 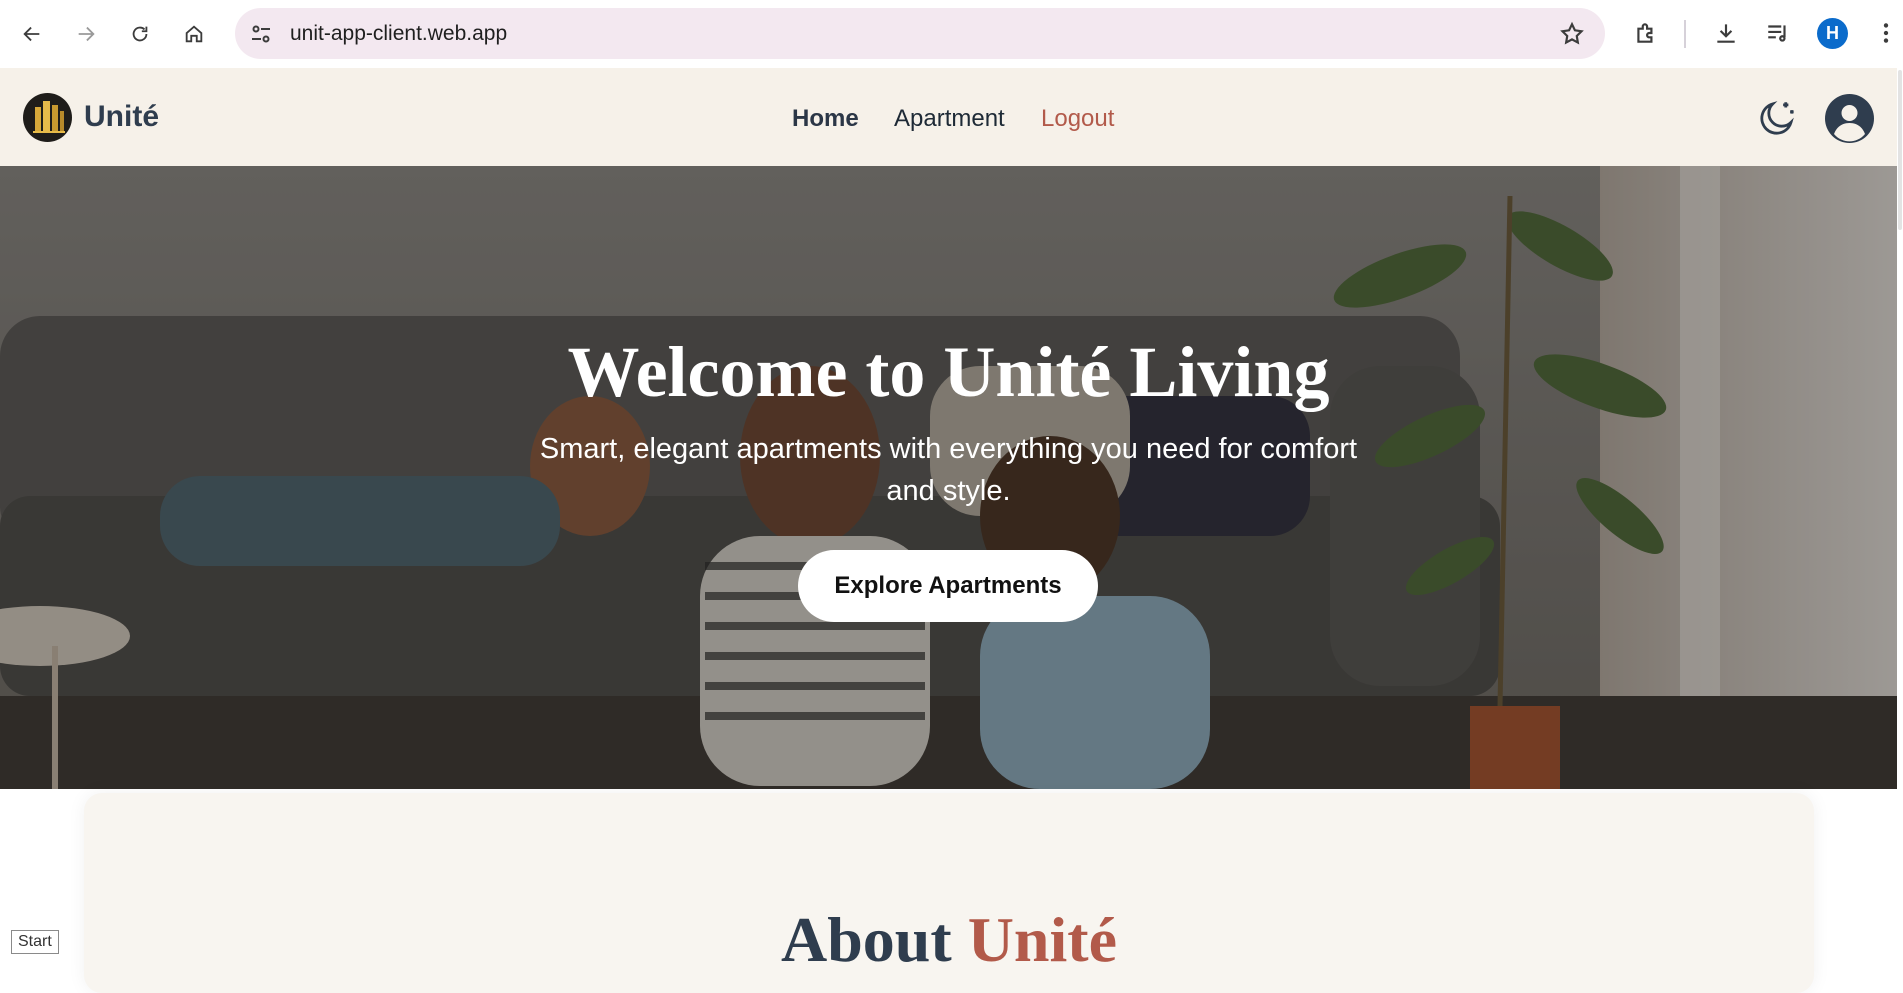 What do you see at coordinates (1726, 33) in the screenshot?
I see `download-icon` at bounding box center [1726, 33].